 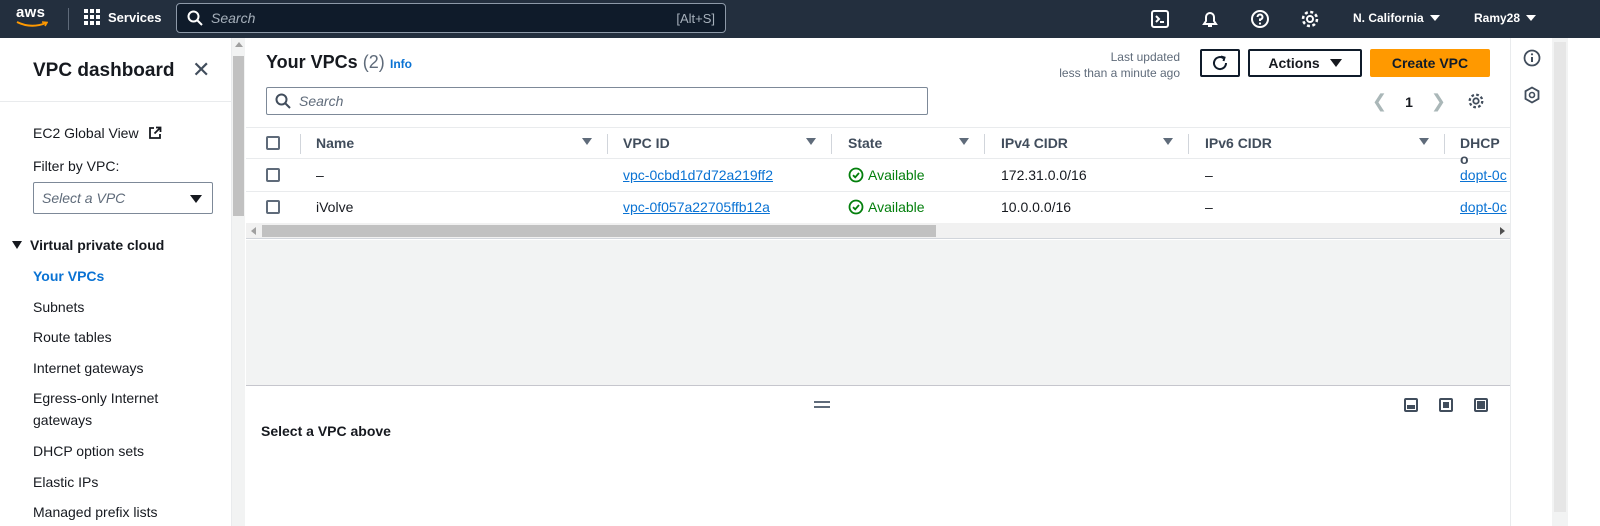 What do you see at coordinates (896, 175) in the screenshot?
I see `state-label: Available` at bounding box center [896, 175].